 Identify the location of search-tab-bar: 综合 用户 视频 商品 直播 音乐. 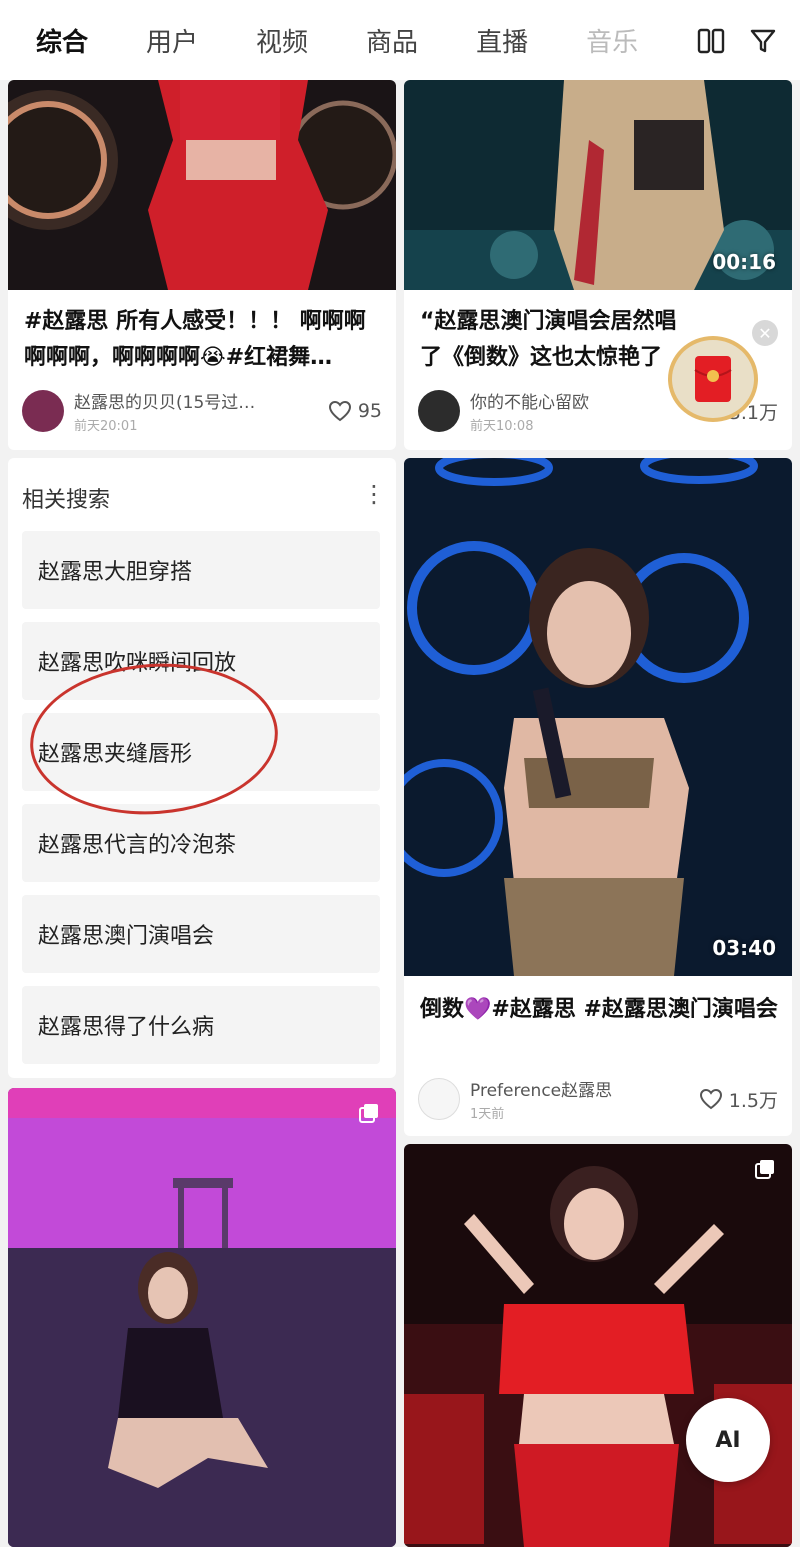
(400, 40).